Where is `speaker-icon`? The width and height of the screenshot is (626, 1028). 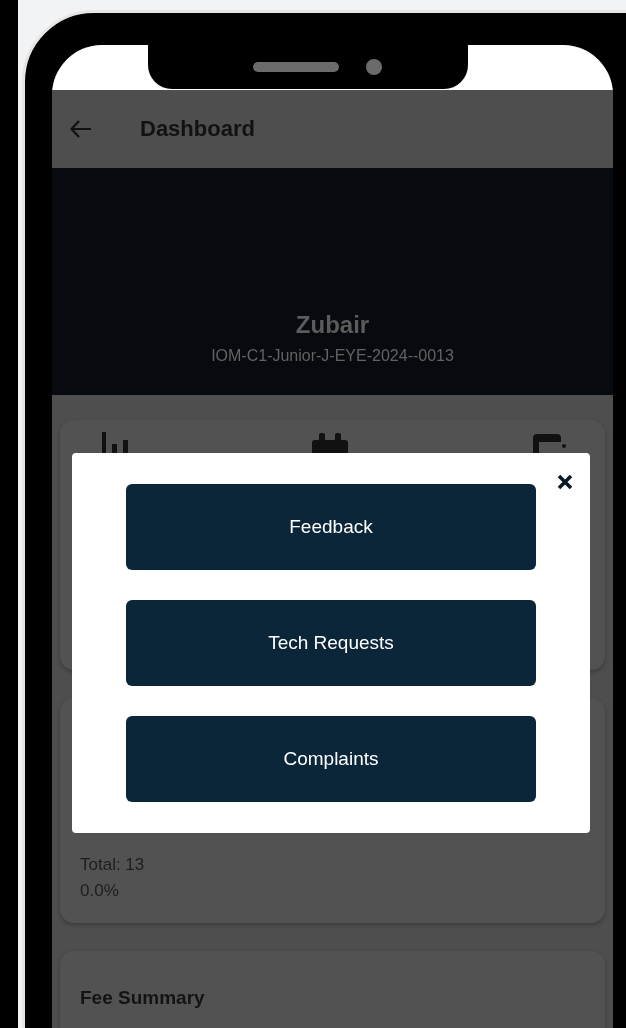 speaker-icon is located at coordinates (296, 67).